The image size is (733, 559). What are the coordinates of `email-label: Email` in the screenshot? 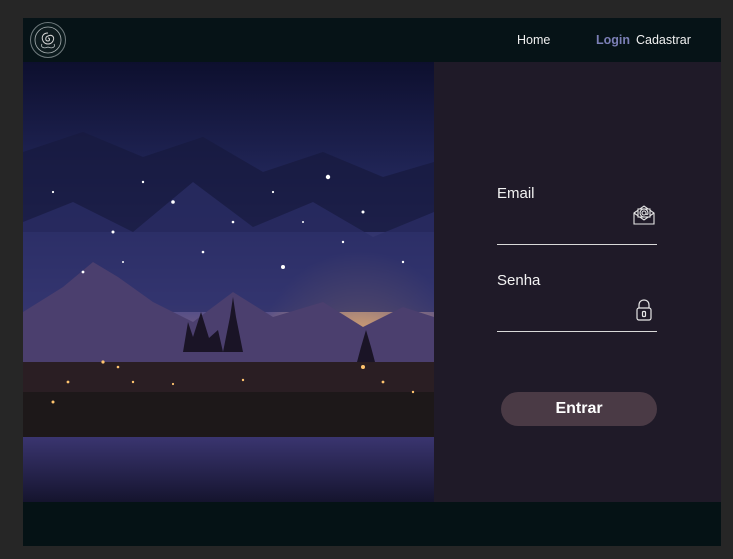 It's located at (516, 193).